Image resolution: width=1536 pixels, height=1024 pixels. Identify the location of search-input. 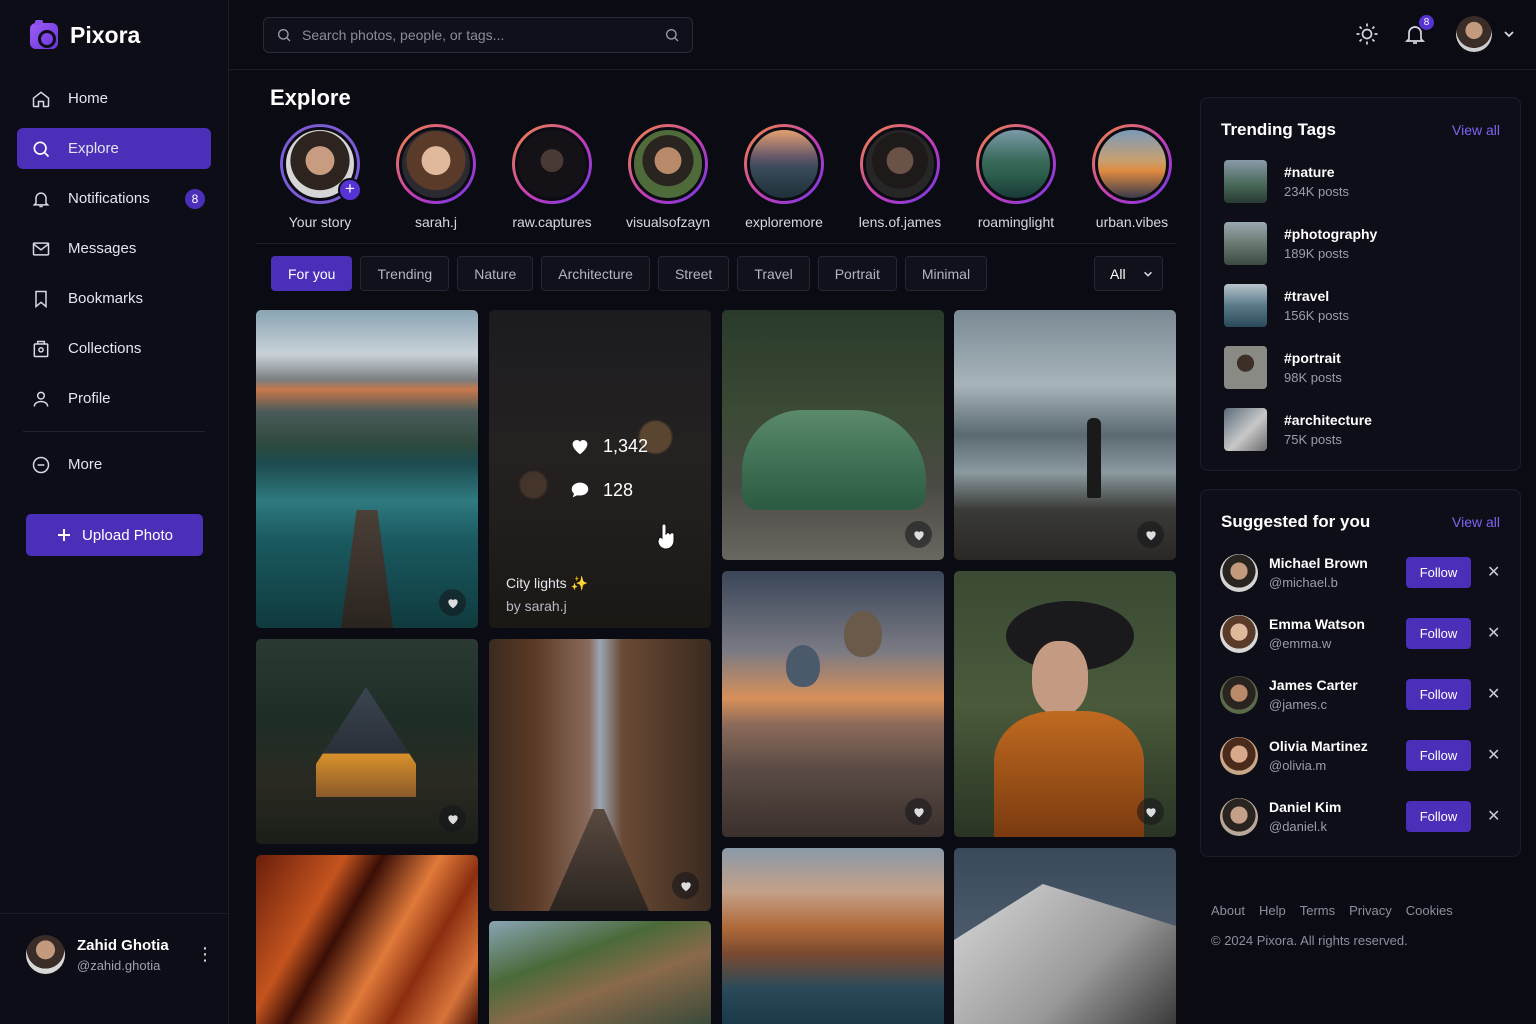
(478, 35).